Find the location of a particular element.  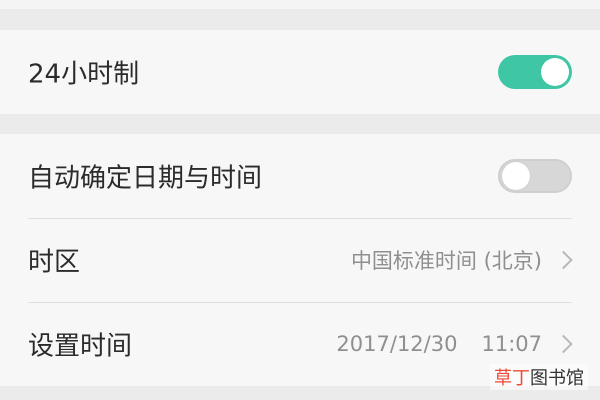

set-time-value: 2017/12/30 11:07 is located at coordinates (439, 344).